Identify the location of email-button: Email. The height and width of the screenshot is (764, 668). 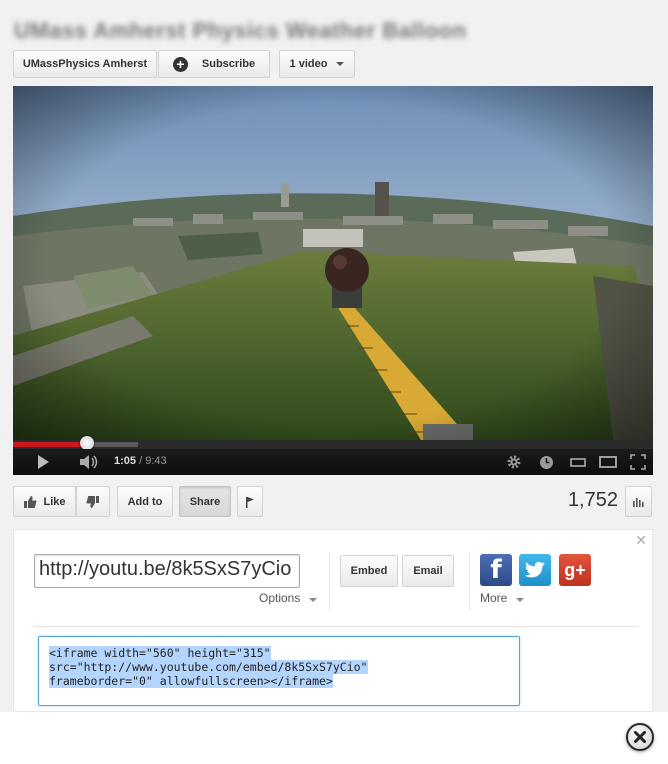
(428, 571).